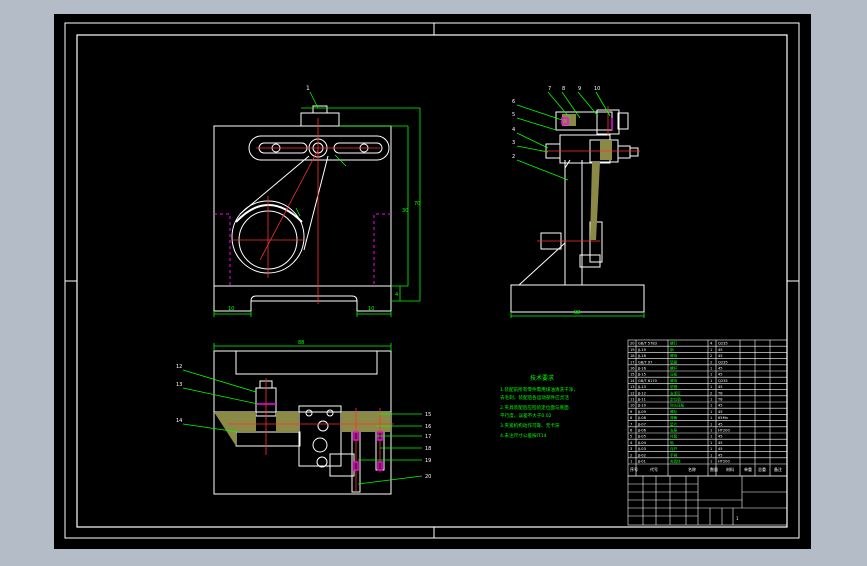 The image size is (867, 566). I want to click on bom-cell: 钩头压板, so click(677, 405).